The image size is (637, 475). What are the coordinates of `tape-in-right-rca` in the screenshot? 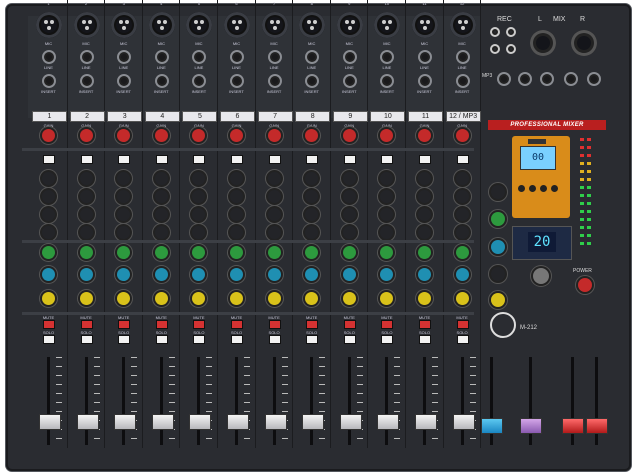 It's located at (511, 49).